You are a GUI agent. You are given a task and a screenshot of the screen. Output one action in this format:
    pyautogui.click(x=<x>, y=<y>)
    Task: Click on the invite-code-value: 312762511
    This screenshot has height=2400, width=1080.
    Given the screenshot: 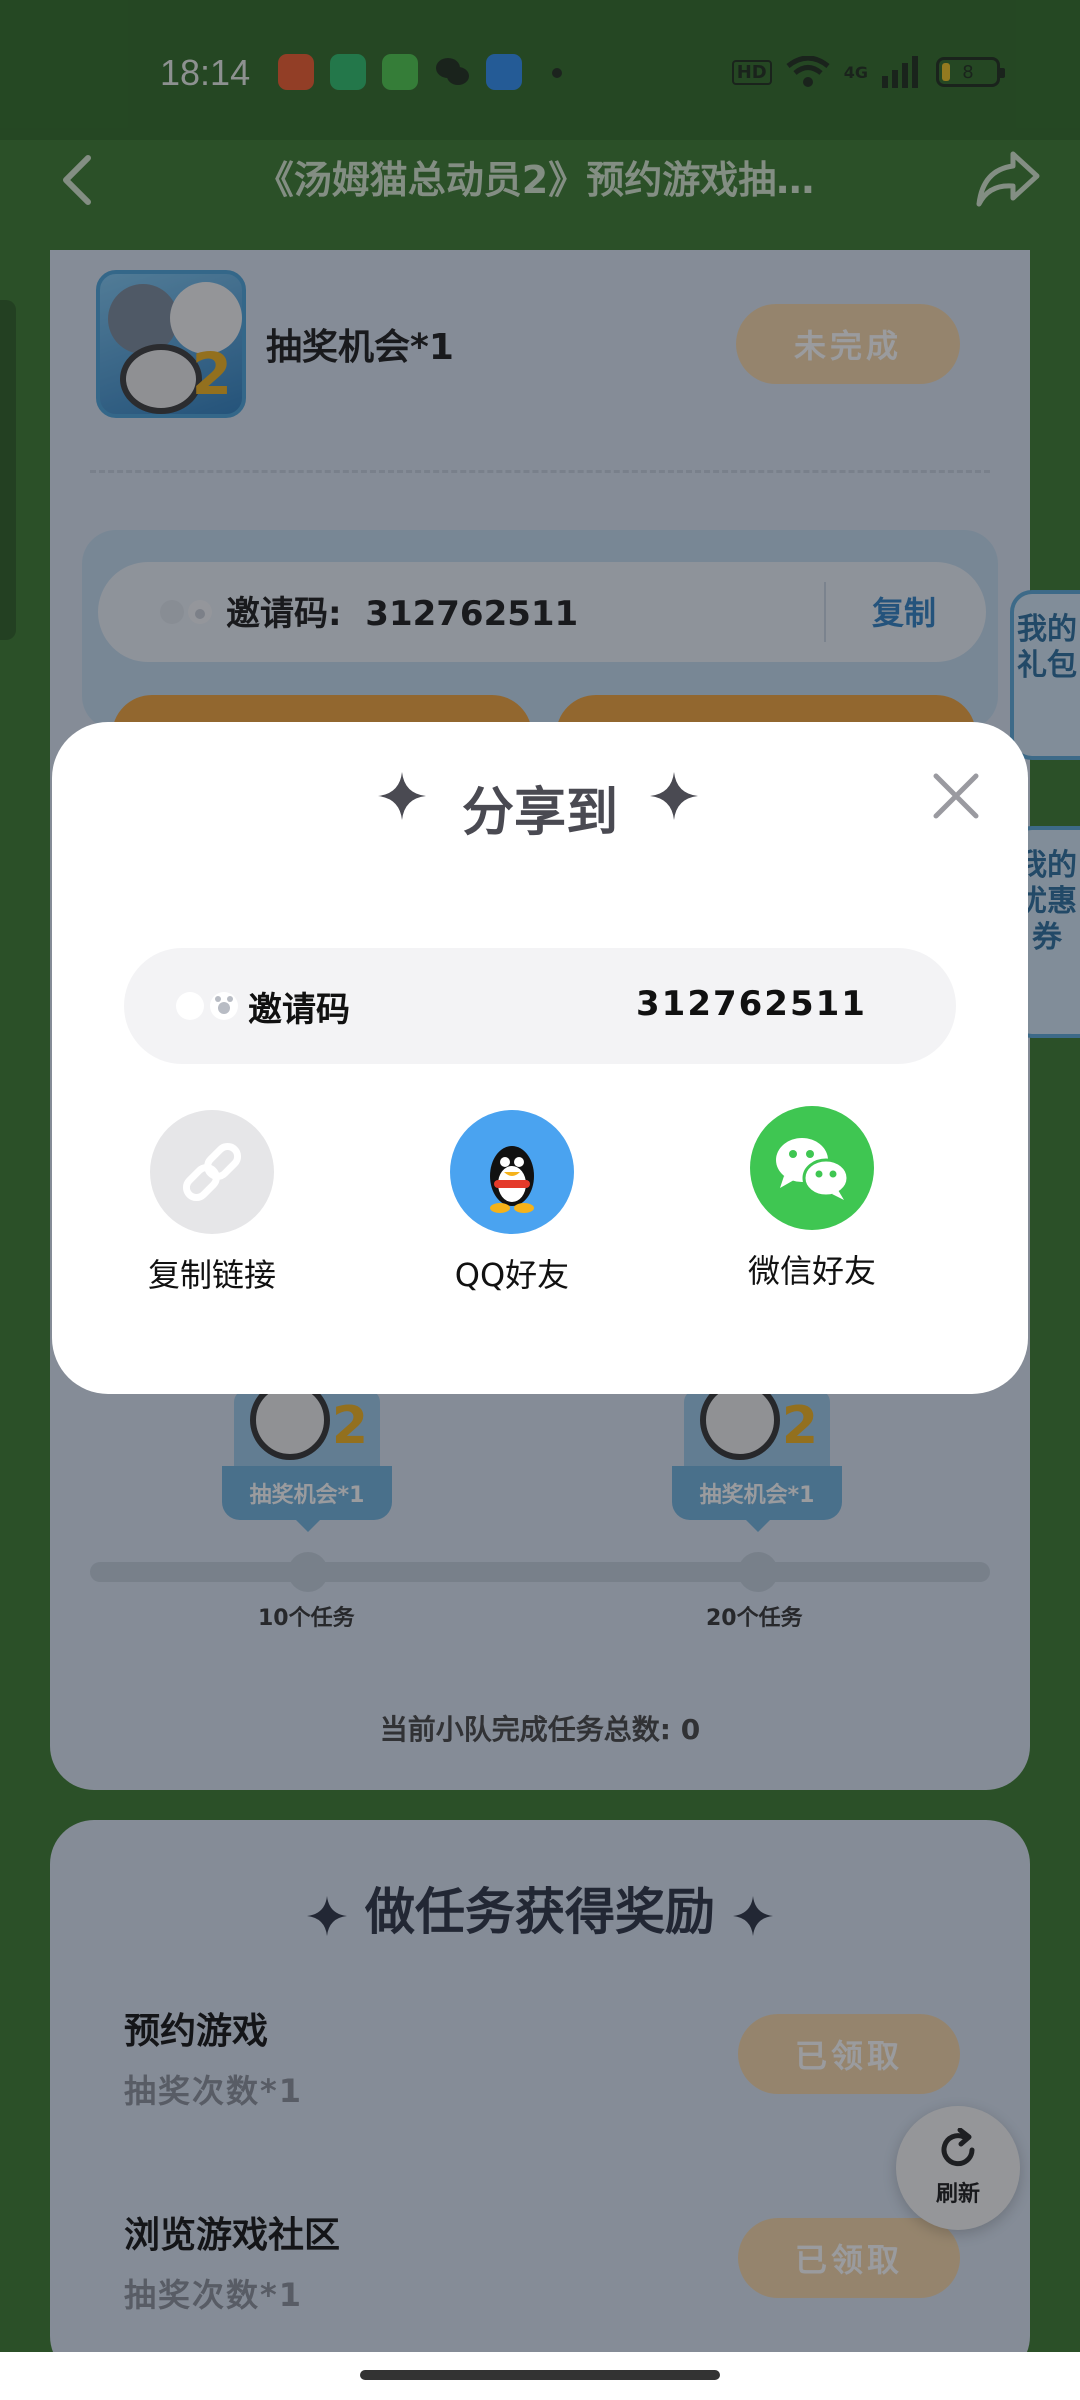 What is the action you would take?
    pyautogui.click(x=751, y=1004)
    